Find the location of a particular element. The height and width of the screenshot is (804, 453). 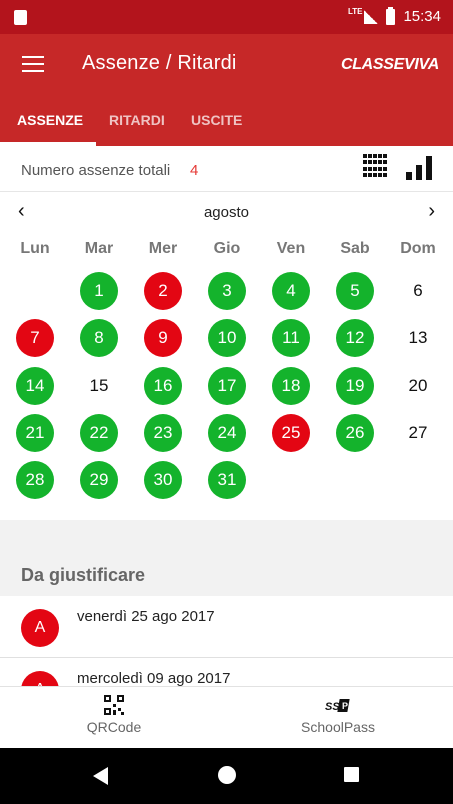

calendar-day: 14 is located at coordinates (35, 386).